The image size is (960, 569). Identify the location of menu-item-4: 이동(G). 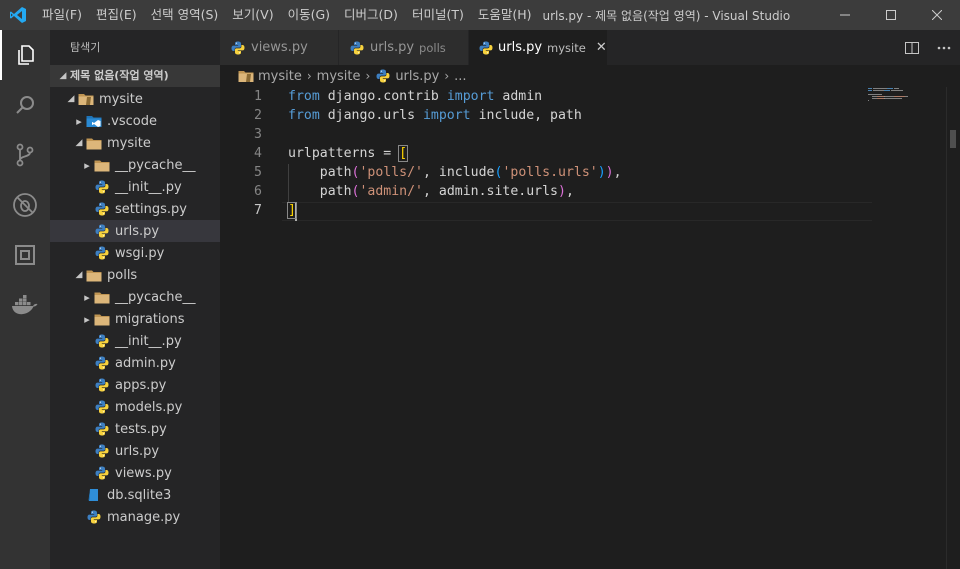
(309, 15).